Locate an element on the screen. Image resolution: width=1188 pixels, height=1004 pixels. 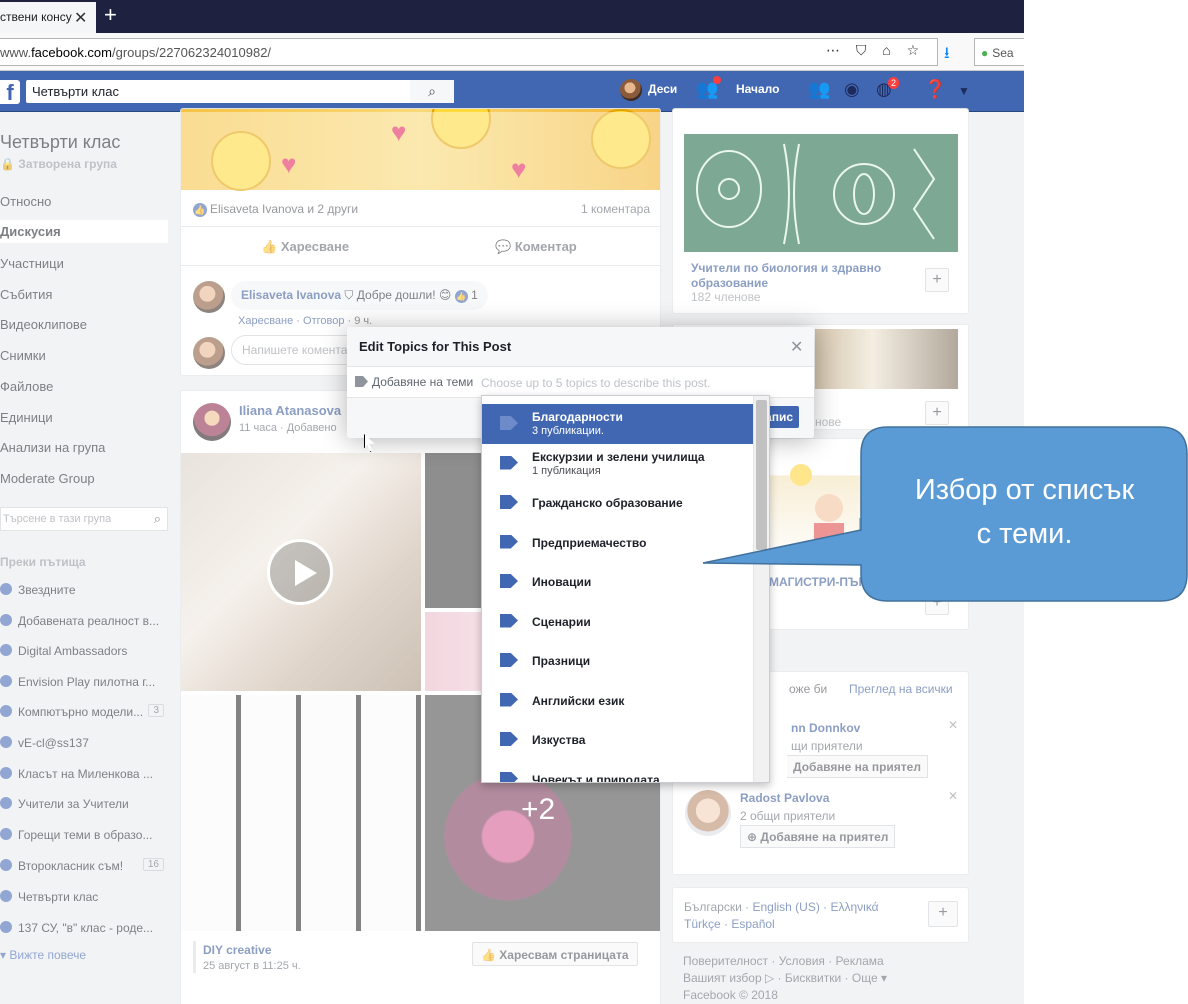
browser-tab: ствени консу ✕ is located at coordinates (48, 17).